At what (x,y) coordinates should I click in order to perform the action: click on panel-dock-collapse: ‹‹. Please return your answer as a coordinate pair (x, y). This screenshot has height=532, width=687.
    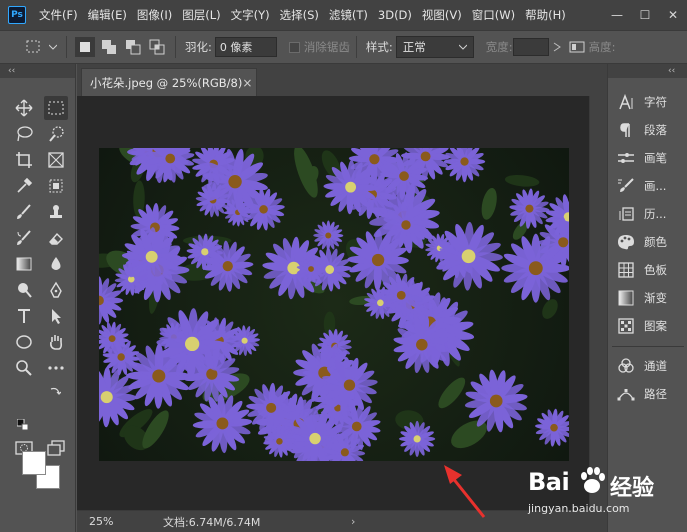
    Looking at the image, I should click on (647, 71).